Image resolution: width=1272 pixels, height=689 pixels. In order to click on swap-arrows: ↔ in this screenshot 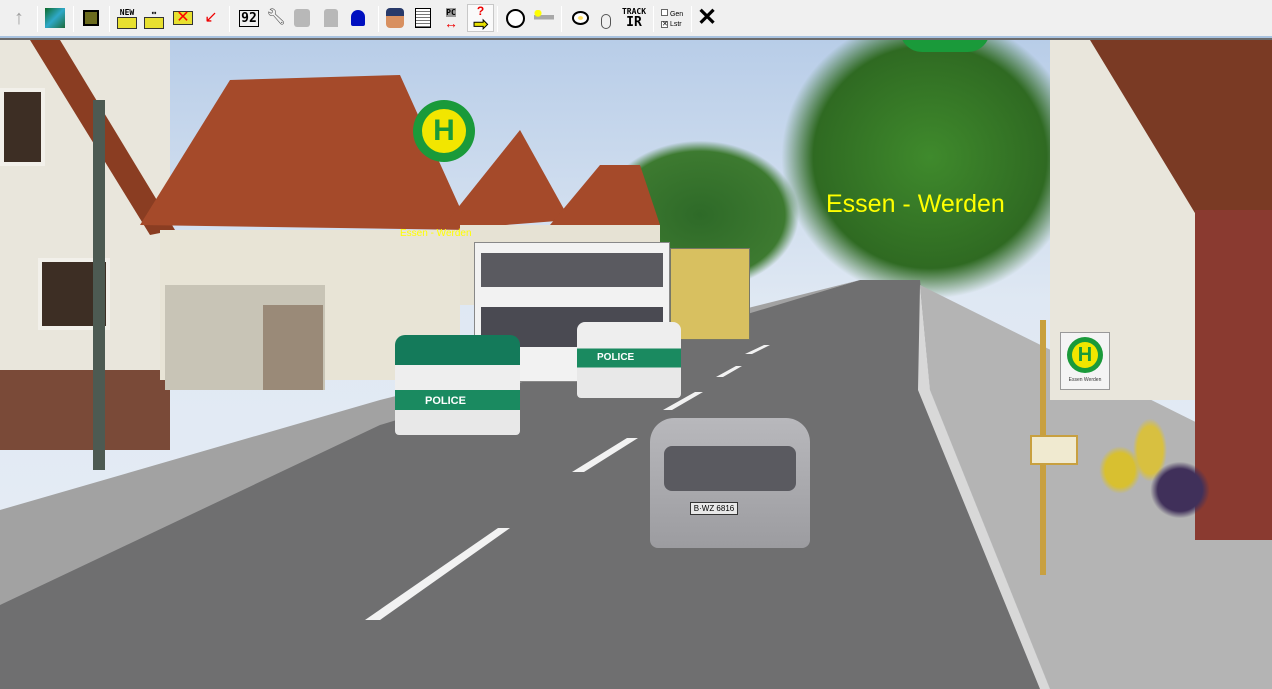, I will do `click(154, 12)`.